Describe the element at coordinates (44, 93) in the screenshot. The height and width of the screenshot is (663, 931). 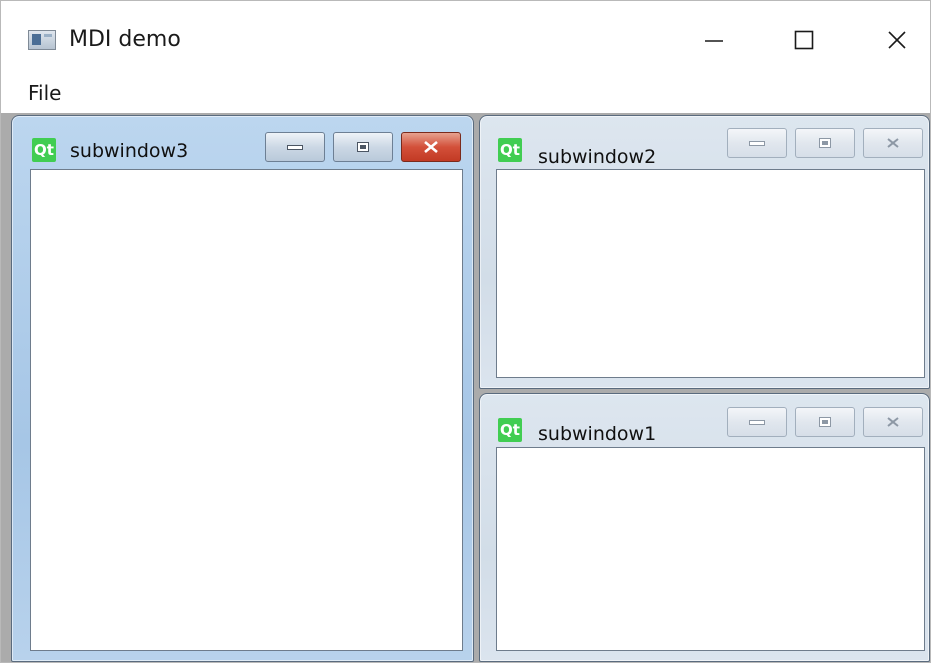
I see `menu-file: File` at that location.